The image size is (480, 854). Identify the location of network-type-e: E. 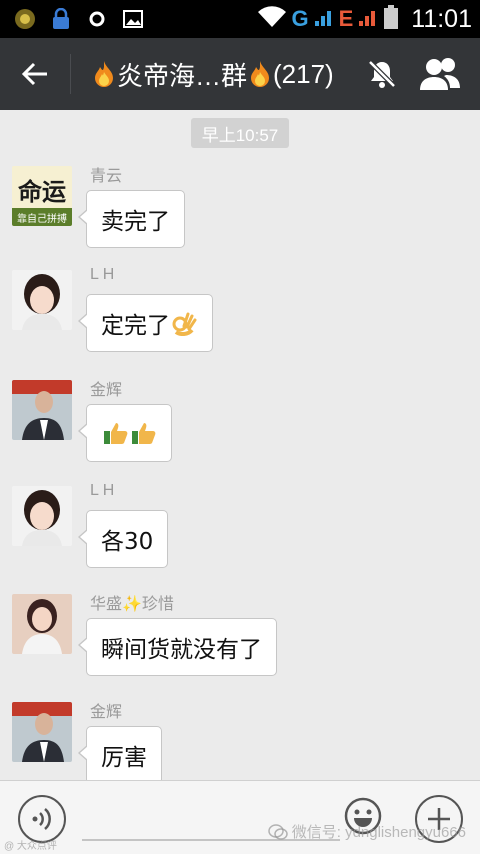
(346, 18).